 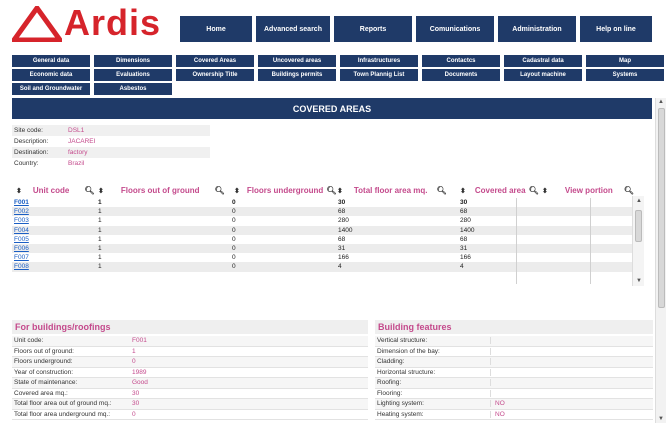 What do you see at coordinates (87, 22) in the screenshot?
I see `ardis-logo: Ardis` at bounding box center [87, 22].